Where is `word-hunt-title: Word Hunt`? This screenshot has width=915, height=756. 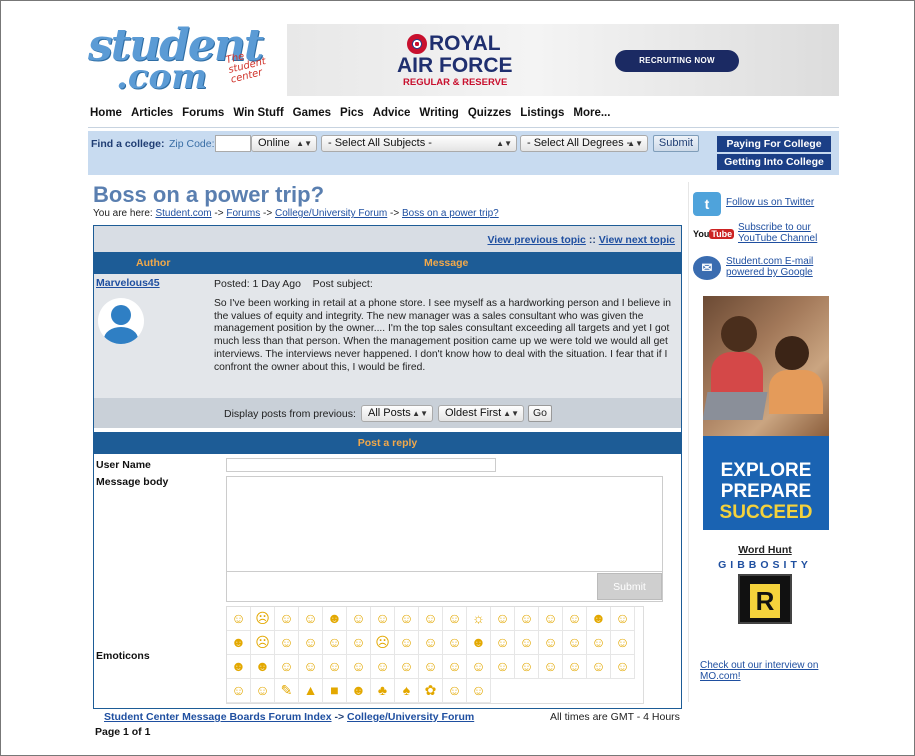
word-hunt-title: Word Hunt is located at coordinates (765, 550).